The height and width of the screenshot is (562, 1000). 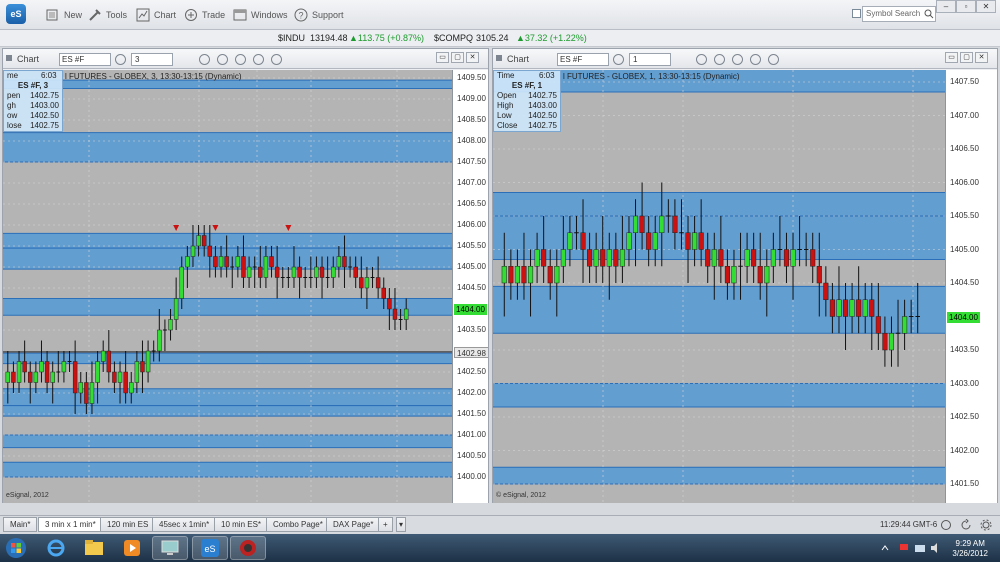 What do you see at coordinates (755, 59) in the screenshot?
I see `right-time-icon` at bounding box center [755, 59].